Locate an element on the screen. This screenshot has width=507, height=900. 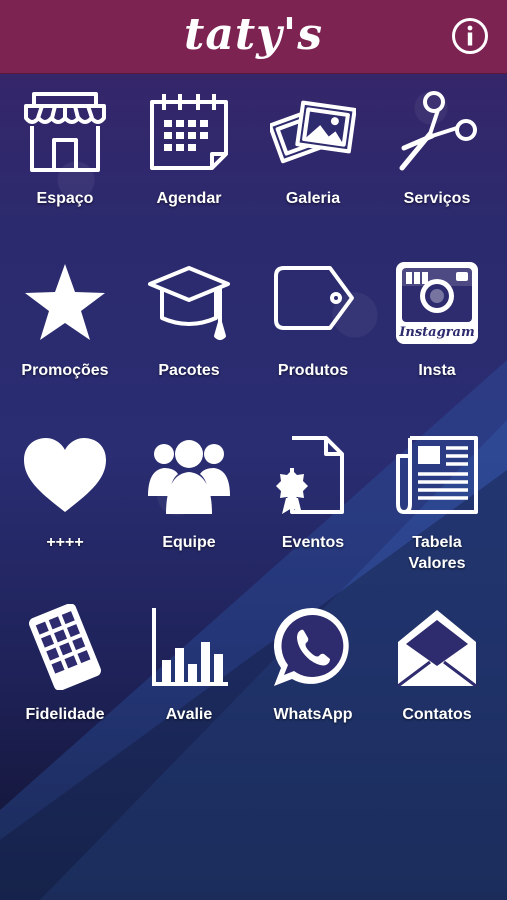
whatsapp-icon is located at coordinates (313, 647).